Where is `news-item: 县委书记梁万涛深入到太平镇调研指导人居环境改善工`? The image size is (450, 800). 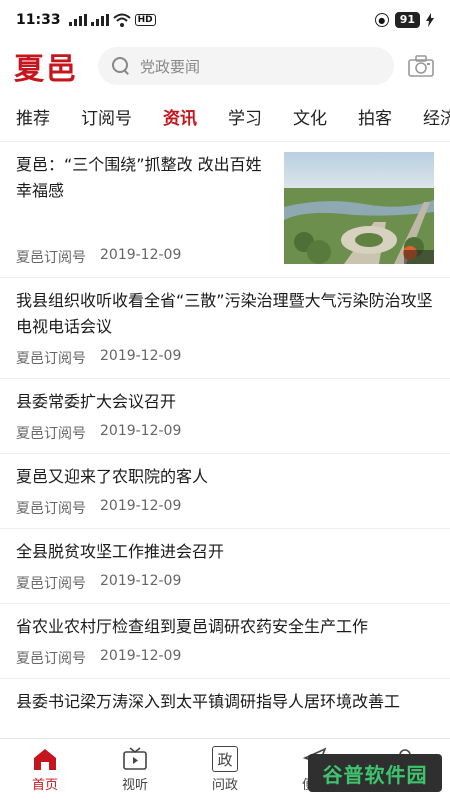
news-item: 县委书记梁万涛深入到太平镇调研指导人居环境改善工 is located at coordinates (225, 702).